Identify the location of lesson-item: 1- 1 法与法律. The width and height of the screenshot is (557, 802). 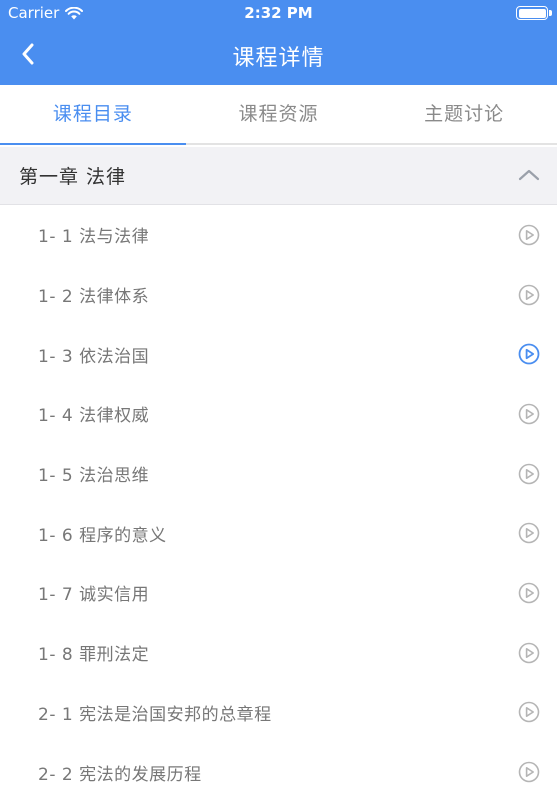
(278, 235).